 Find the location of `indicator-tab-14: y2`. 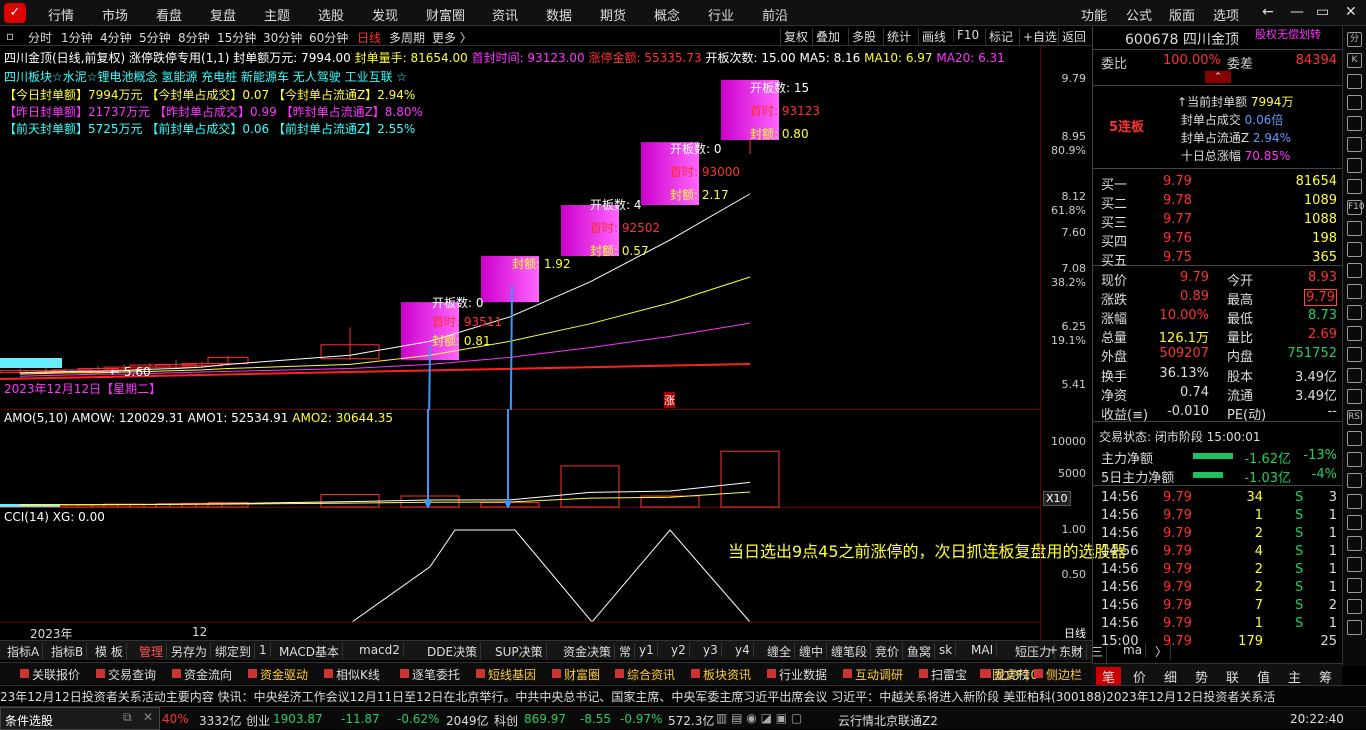

indicator-tab-14: y2 is located at coordinates (679, 650).